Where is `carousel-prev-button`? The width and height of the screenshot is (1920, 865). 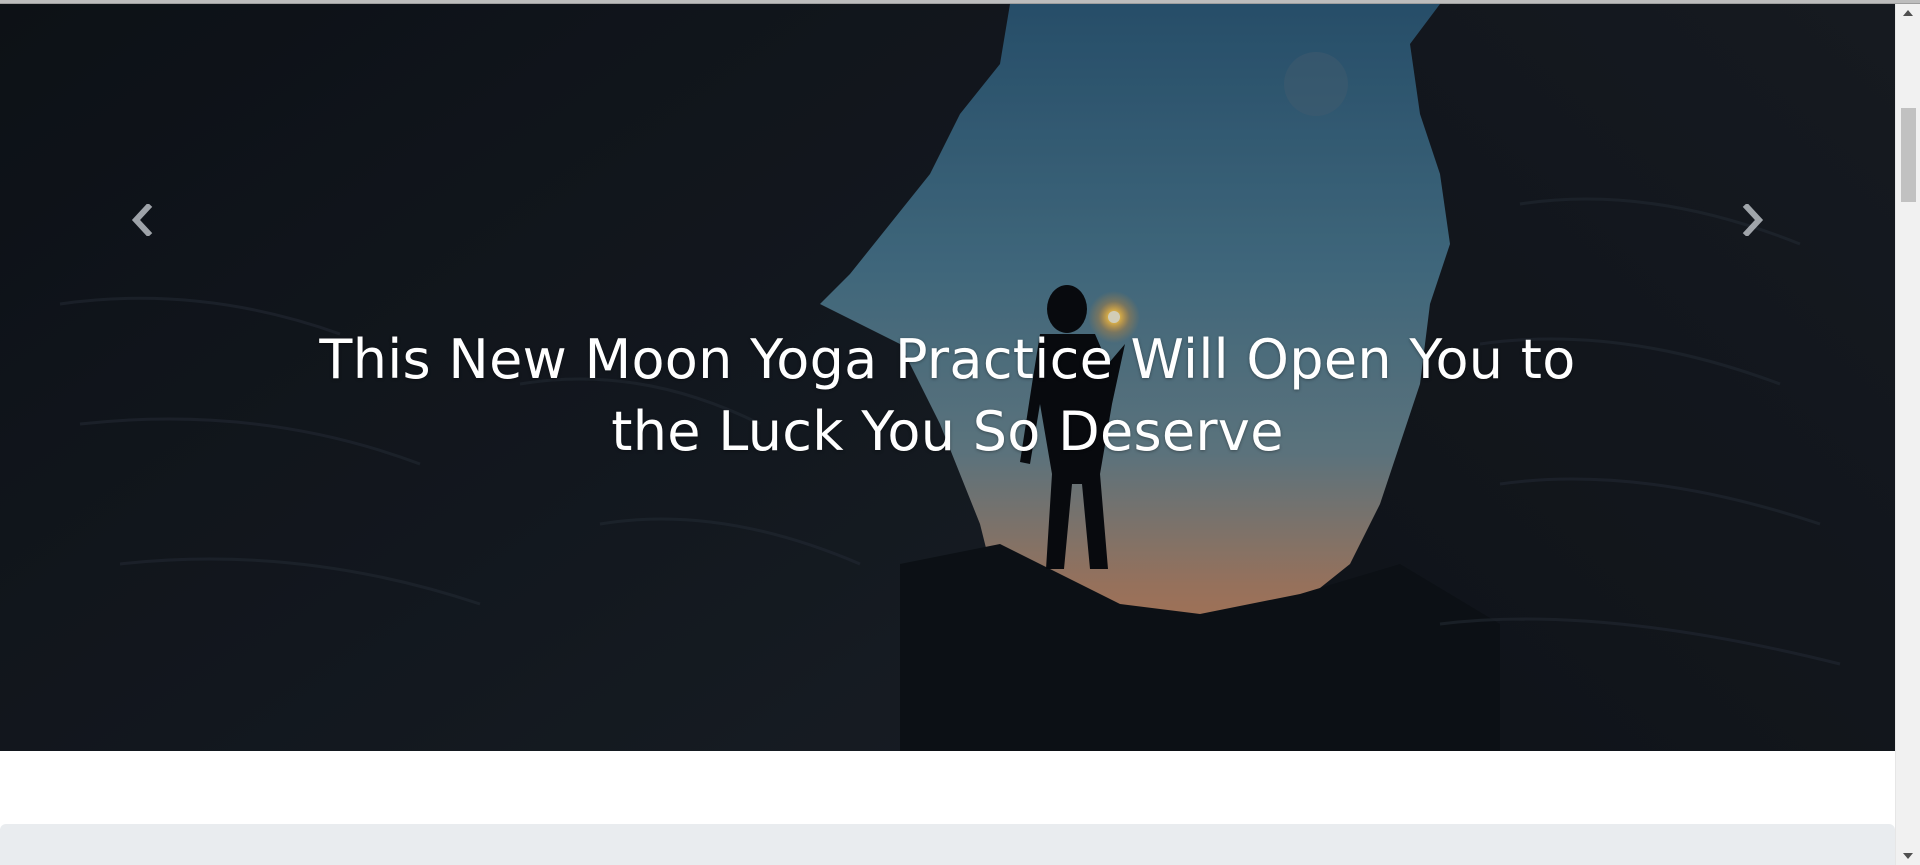
carousel-prev-button is located at coordinates (142, 220).